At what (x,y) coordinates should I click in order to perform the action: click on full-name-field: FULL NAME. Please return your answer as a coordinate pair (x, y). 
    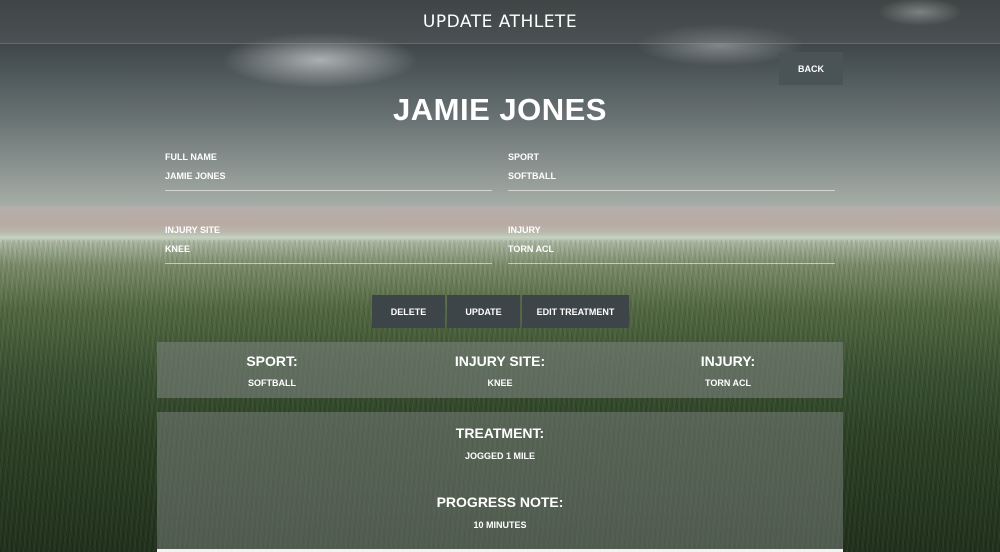
    Looking at the image, I should click on (328, 171).